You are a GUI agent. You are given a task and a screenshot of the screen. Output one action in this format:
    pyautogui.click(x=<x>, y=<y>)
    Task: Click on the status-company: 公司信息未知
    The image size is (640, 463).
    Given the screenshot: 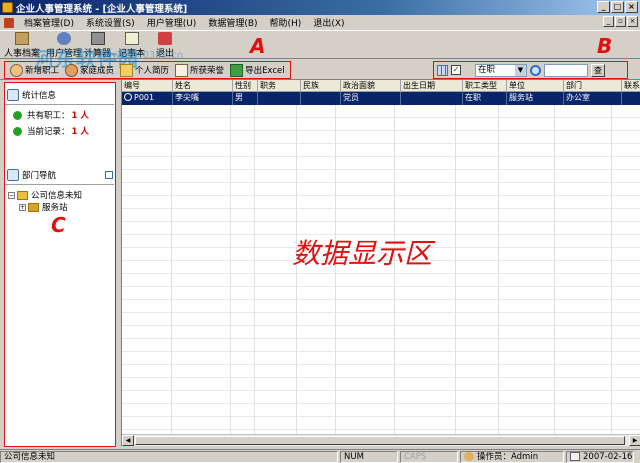 What is the action you would take?
    pyautogui.click(x=169, y=456)
    